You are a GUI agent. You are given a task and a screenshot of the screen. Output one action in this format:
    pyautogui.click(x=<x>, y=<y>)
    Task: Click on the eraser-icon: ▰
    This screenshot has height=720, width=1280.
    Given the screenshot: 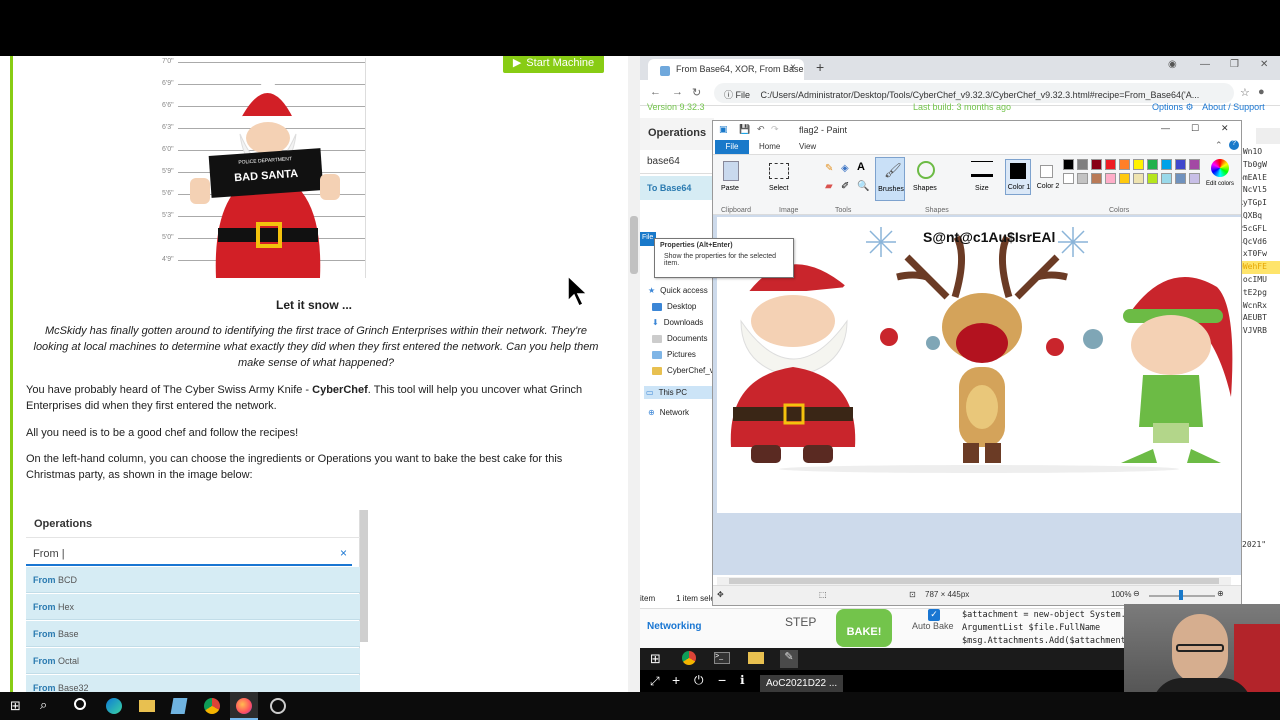 What is the action you would take?
    pyautogui.click(x=829, y=186)
    